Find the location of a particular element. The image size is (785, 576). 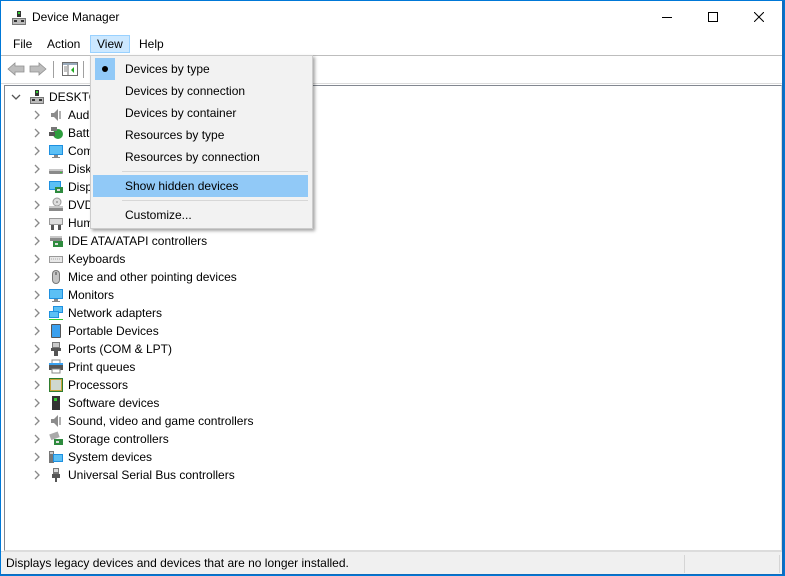

mouse-icon is located at coordinates (56, 277).